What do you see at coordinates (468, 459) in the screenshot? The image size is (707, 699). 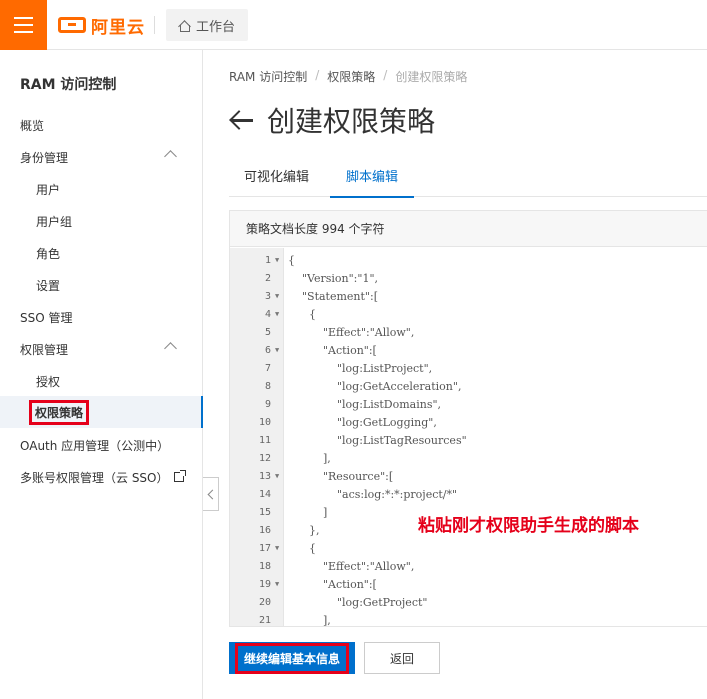 I see `code-line: 12 ],` at bounding box center [468, 459].